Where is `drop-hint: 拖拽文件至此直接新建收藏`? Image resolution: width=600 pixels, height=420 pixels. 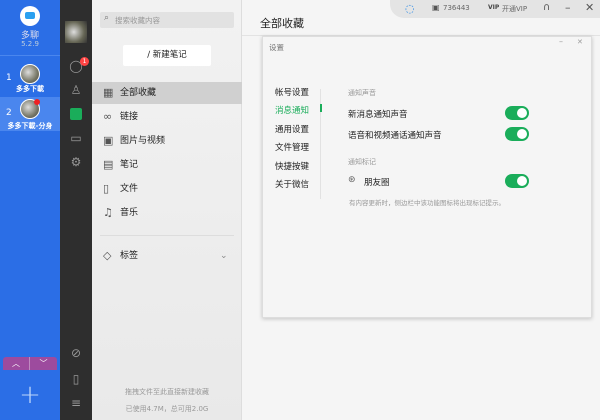
drop-hint: 拖拽文件至此直接新建收藏 is located at coordinates (167, 392).